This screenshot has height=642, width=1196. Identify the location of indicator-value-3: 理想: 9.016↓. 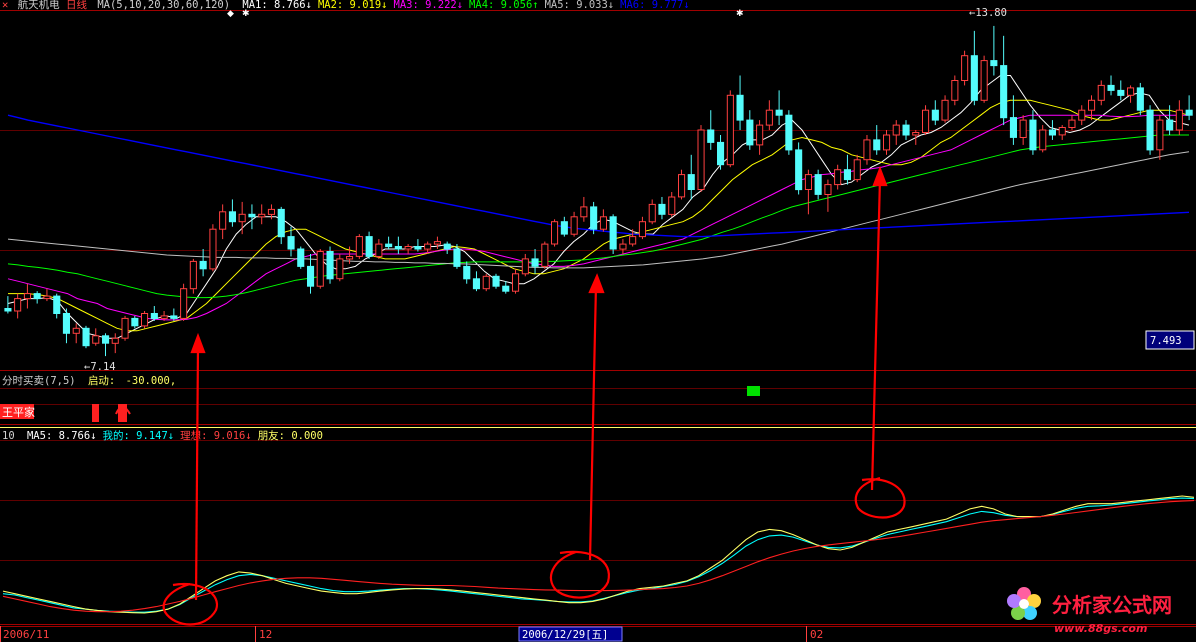
(216, 435).